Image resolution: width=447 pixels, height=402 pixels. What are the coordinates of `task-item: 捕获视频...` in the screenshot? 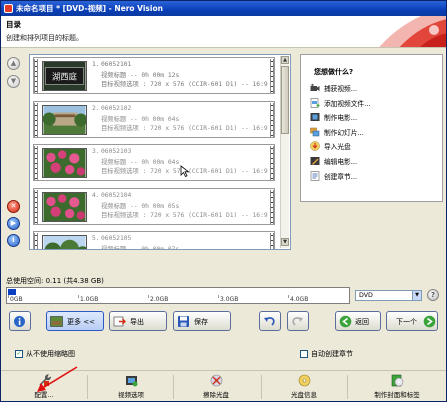 It's located at (375, 88).